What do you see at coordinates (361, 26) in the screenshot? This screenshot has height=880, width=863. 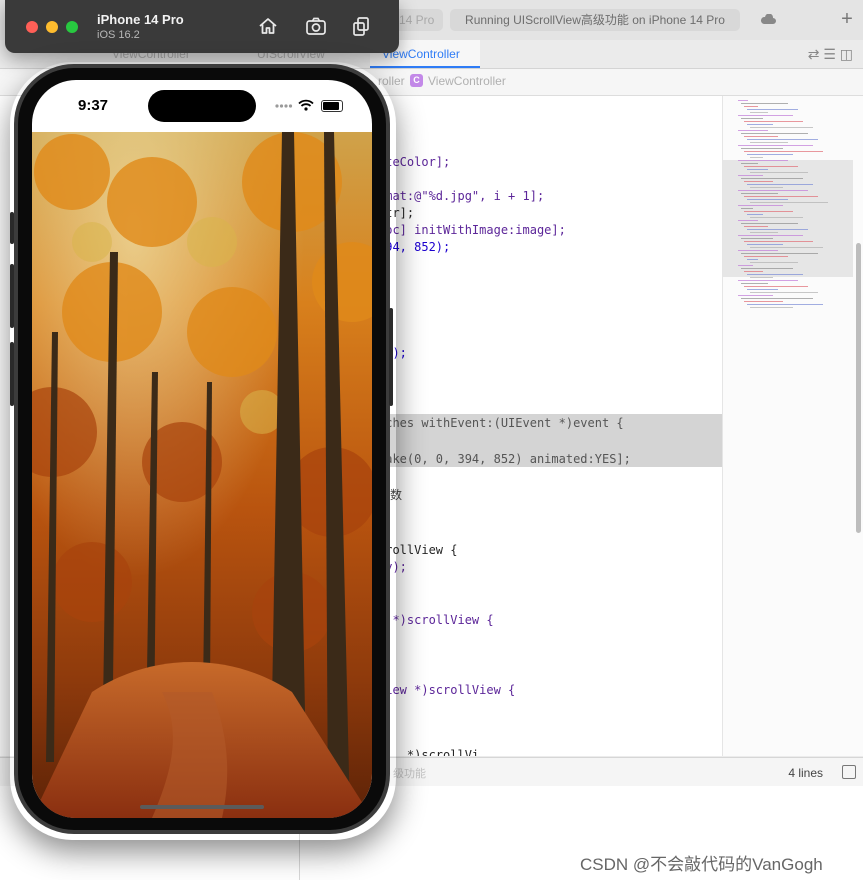 I see `rotate-icon` at bounding box center [361, 26].